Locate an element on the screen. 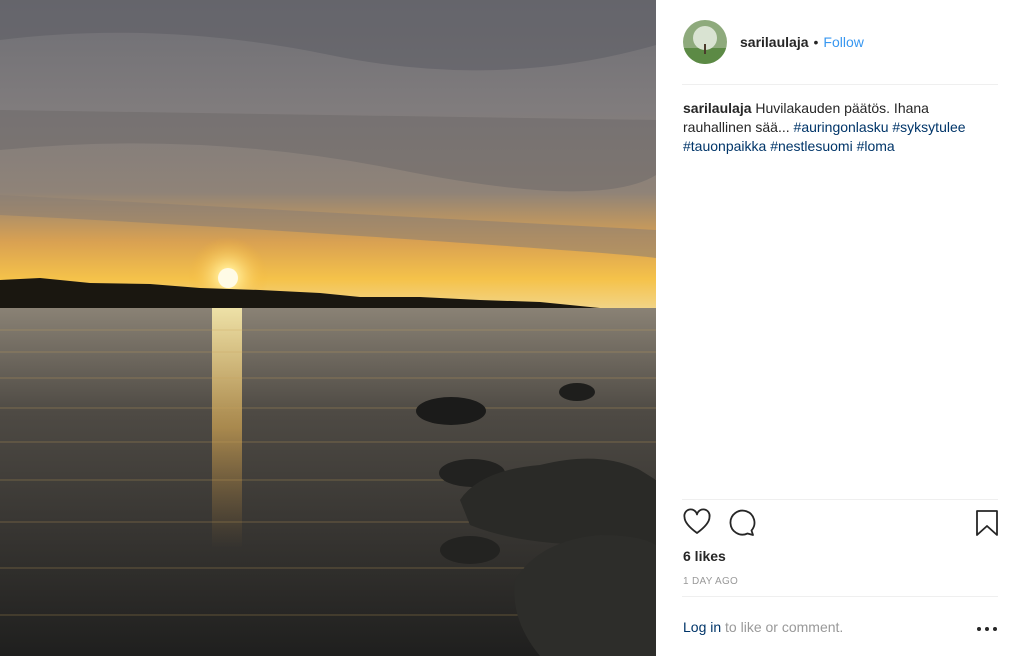  hashtag-link: #nestlesuomi is located at coordinates (811, 146).